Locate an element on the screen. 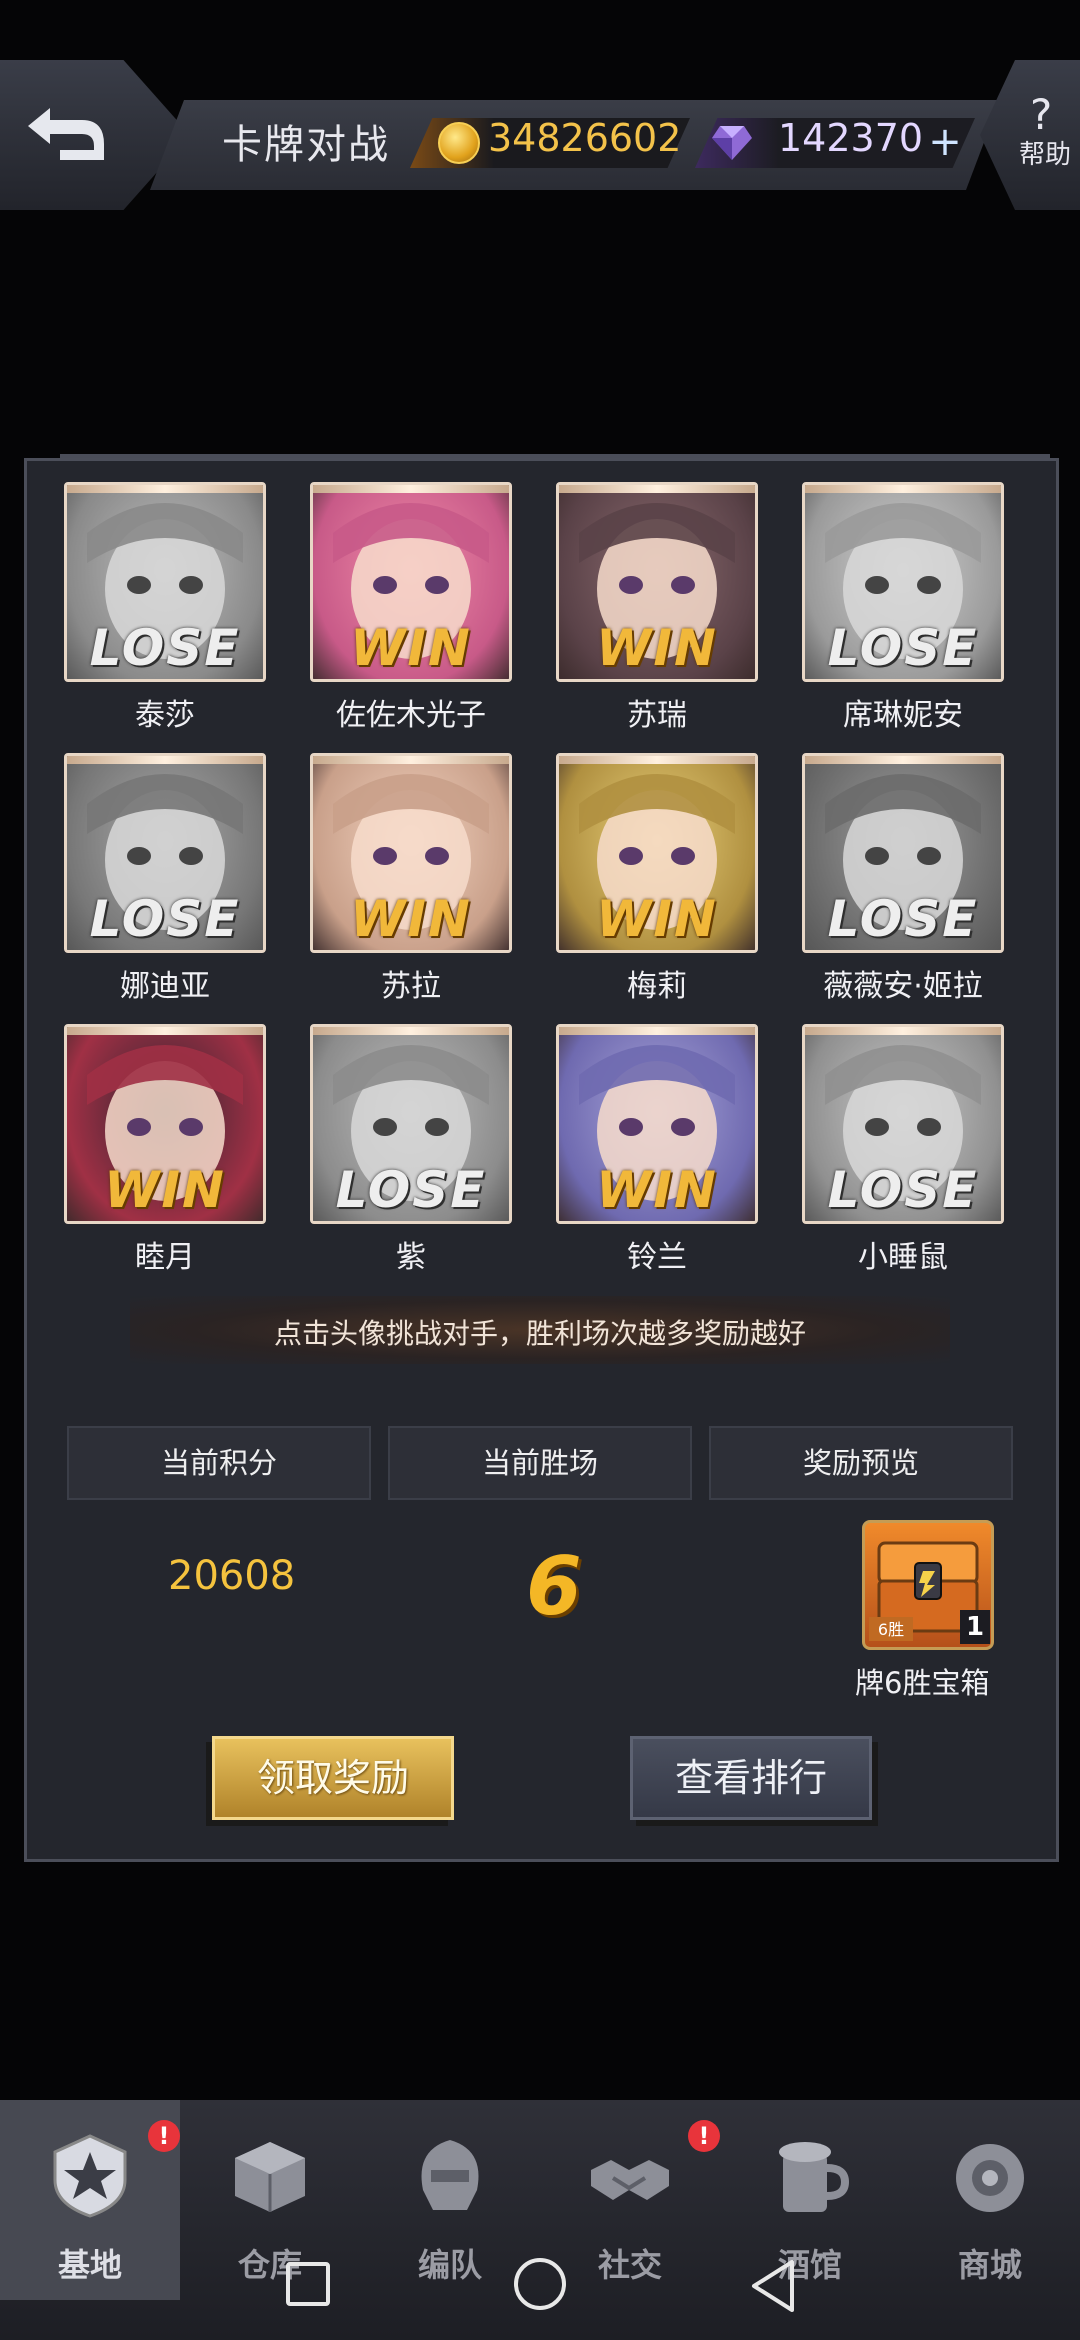 The width and height of the screenshot is (1080, 2340). gold-amount: 348266020 is located at coordinates (583, 138).